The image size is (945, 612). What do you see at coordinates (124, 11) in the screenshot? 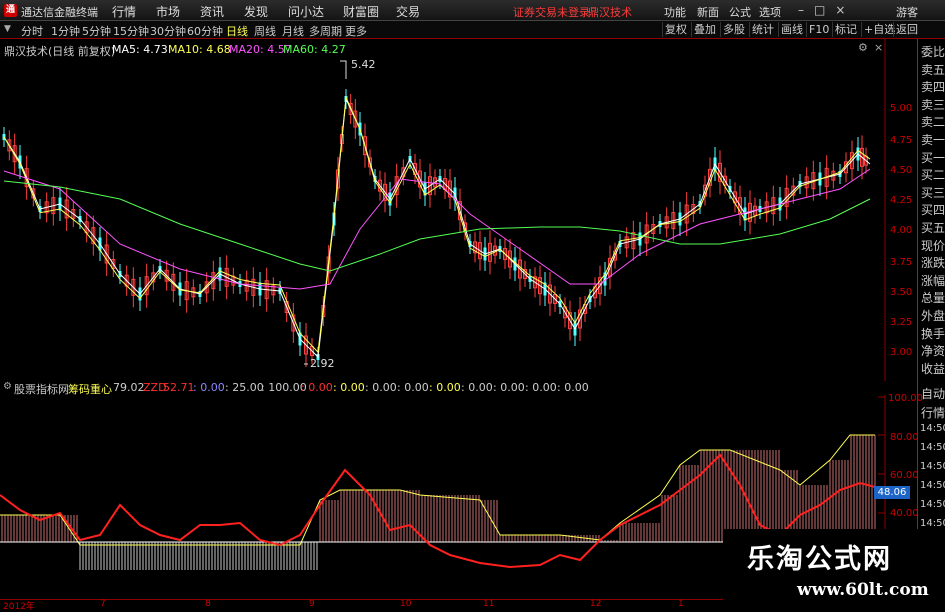
I see `menu-quotes: 行情` at bounding box center [124, 11].